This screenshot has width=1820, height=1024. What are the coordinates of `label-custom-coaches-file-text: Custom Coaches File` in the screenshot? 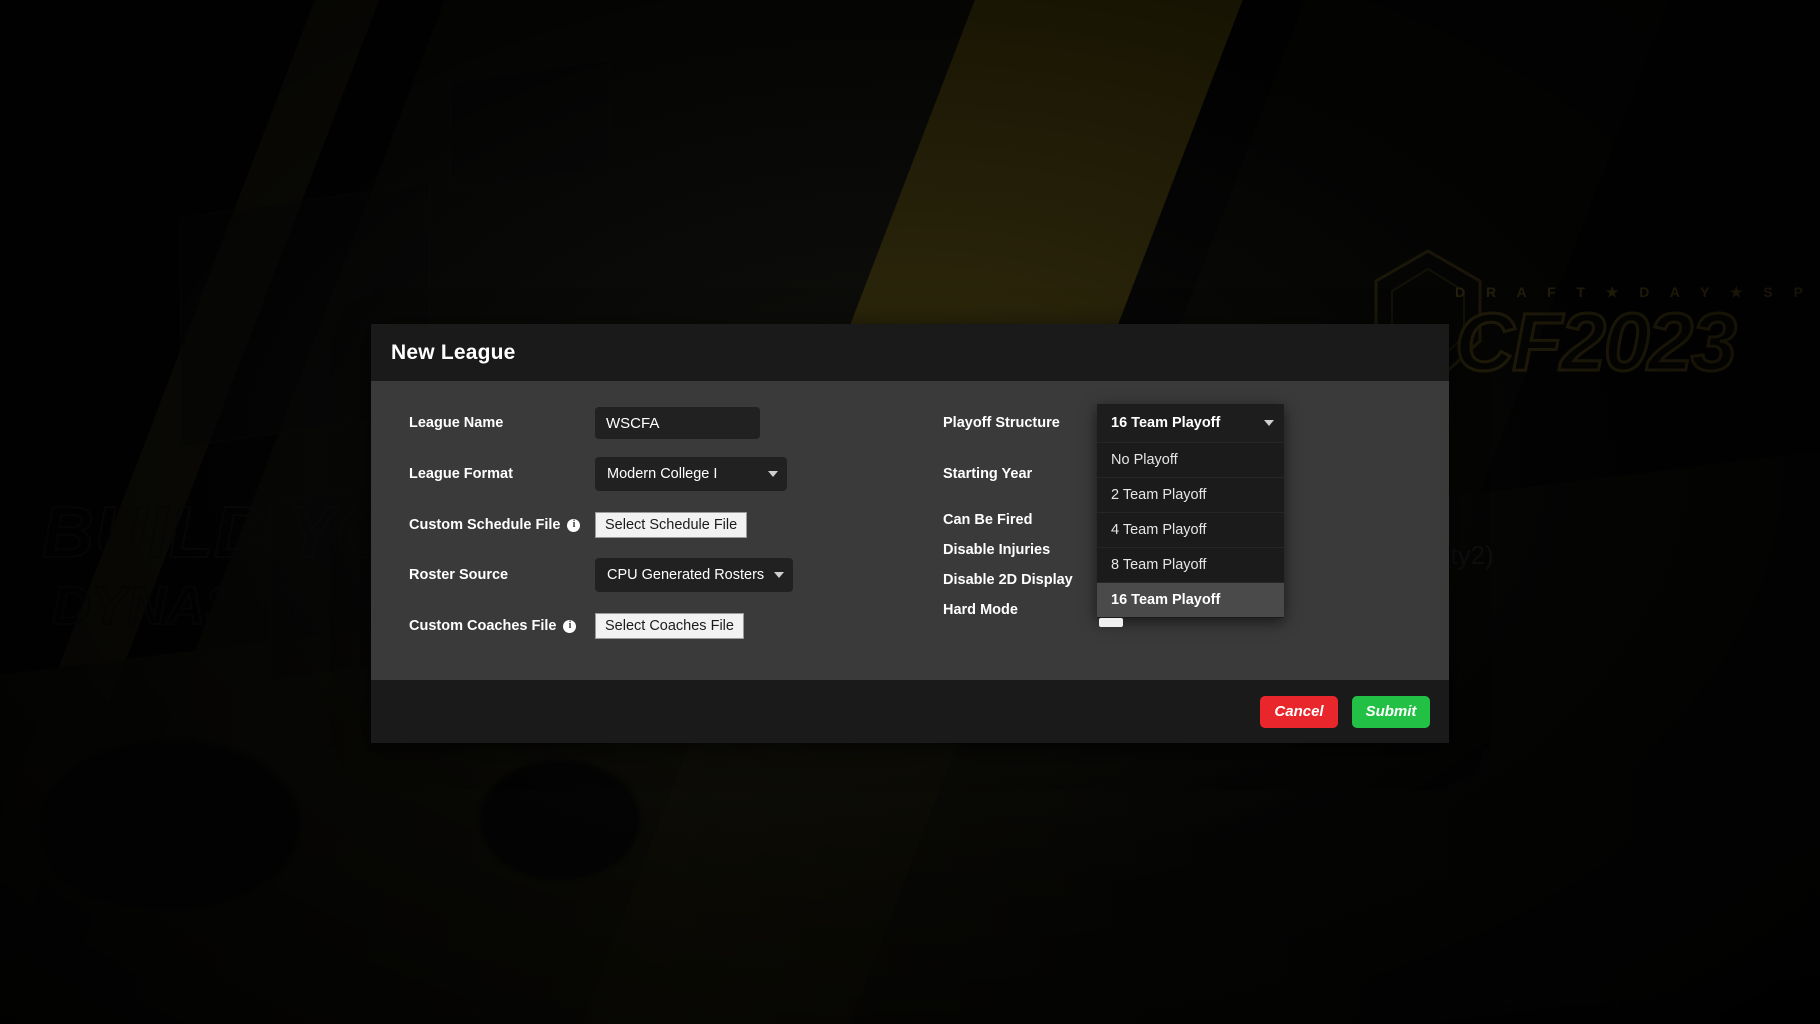 It's located at (483, 626).